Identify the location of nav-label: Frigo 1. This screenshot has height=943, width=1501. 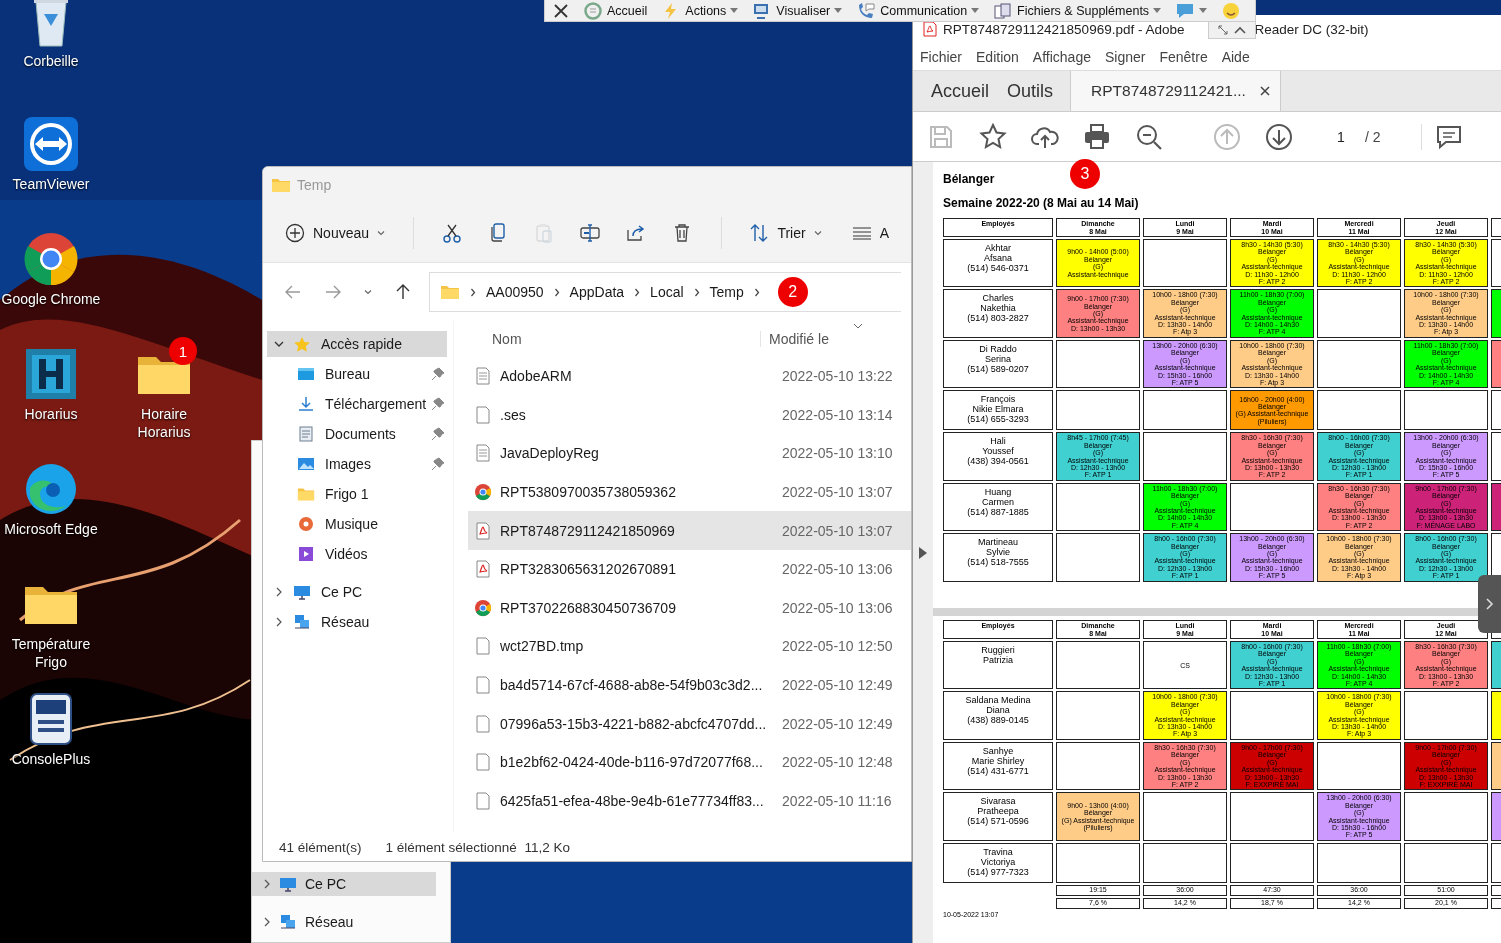
(347, 494).